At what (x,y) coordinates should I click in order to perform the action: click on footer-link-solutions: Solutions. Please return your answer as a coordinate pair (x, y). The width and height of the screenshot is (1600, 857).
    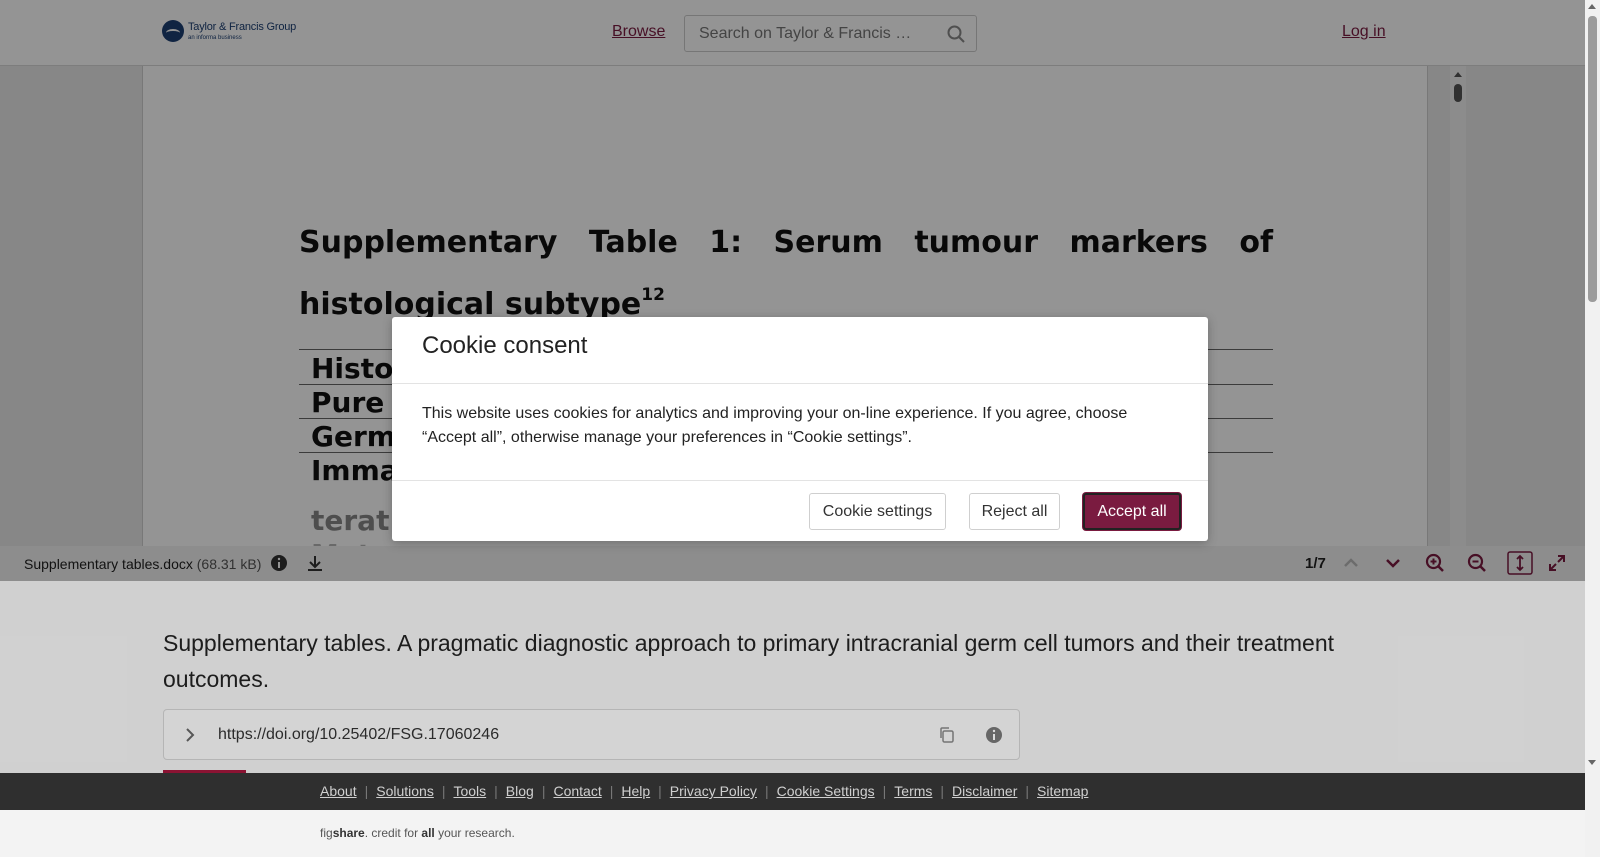
    Looking at the image, I should click on (405, 791).